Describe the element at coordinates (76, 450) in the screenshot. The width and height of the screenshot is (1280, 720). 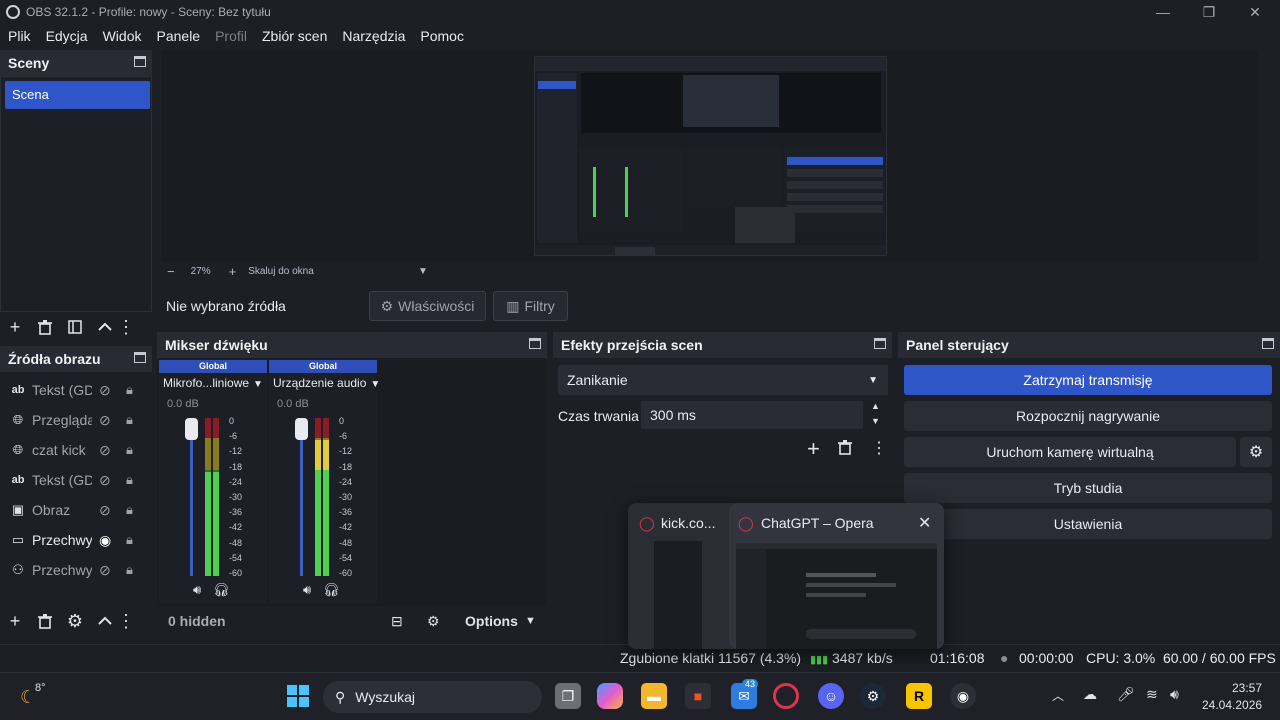
I see `source-item: 🌐︎ czat kick ⊘ 🔒︎` at that location.